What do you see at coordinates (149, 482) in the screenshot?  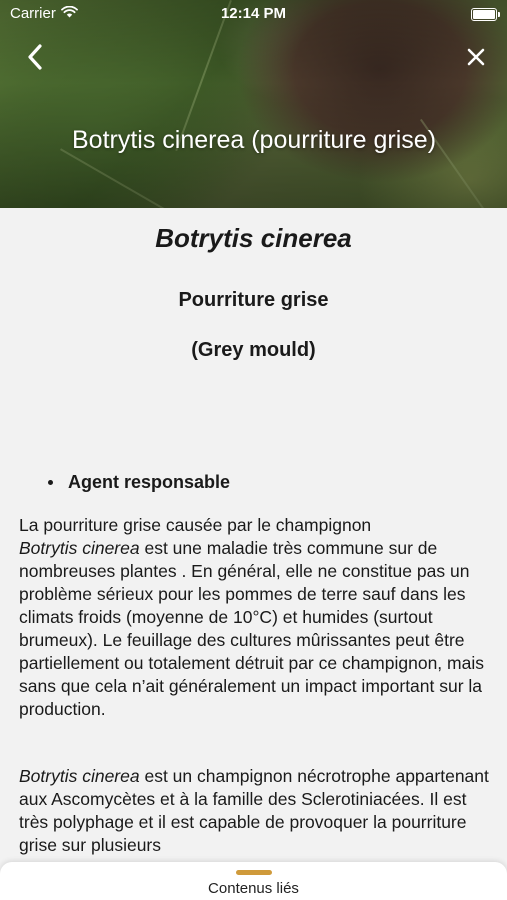 I see `section-heading-text: Agent responsable` at bounding box center [149, 482].